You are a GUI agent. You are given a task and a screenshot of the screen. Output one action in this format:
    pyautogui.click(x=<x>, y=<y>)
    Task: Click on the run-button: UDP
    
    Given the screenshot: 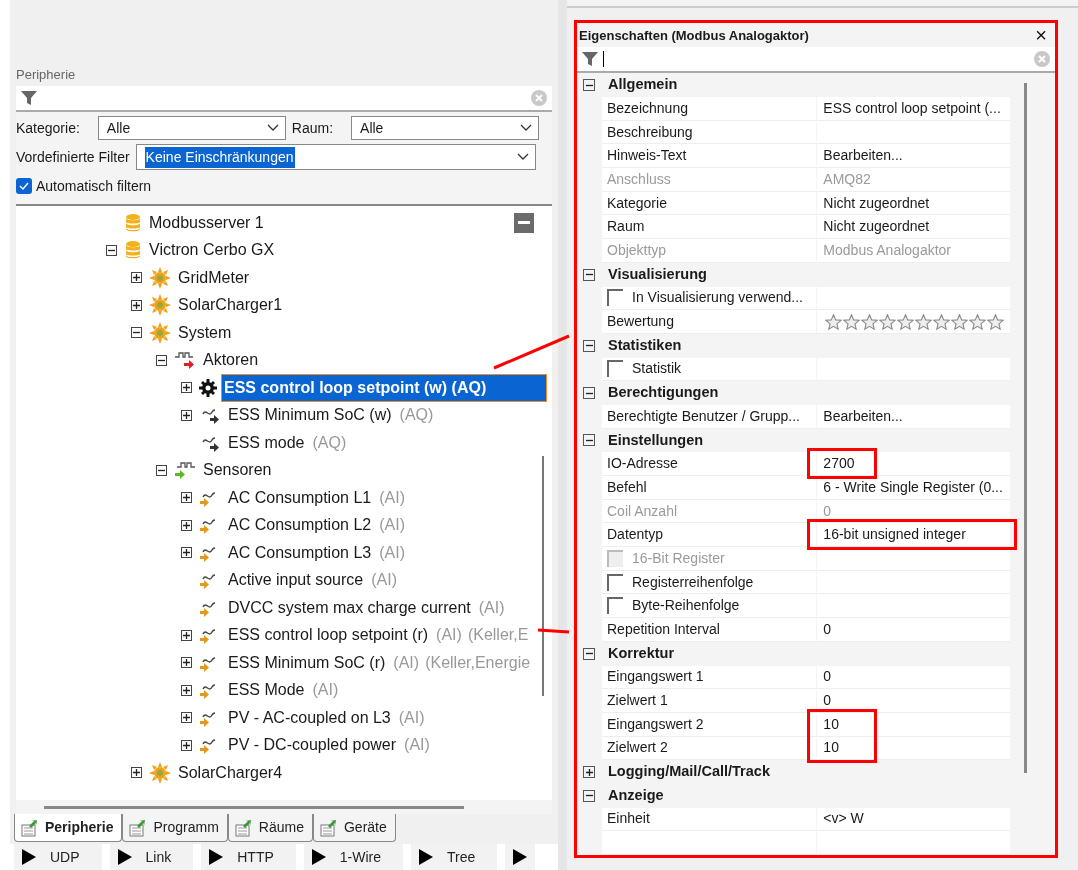 What is the action you would take?
    pyautogui.click(x=58, y=857)
    